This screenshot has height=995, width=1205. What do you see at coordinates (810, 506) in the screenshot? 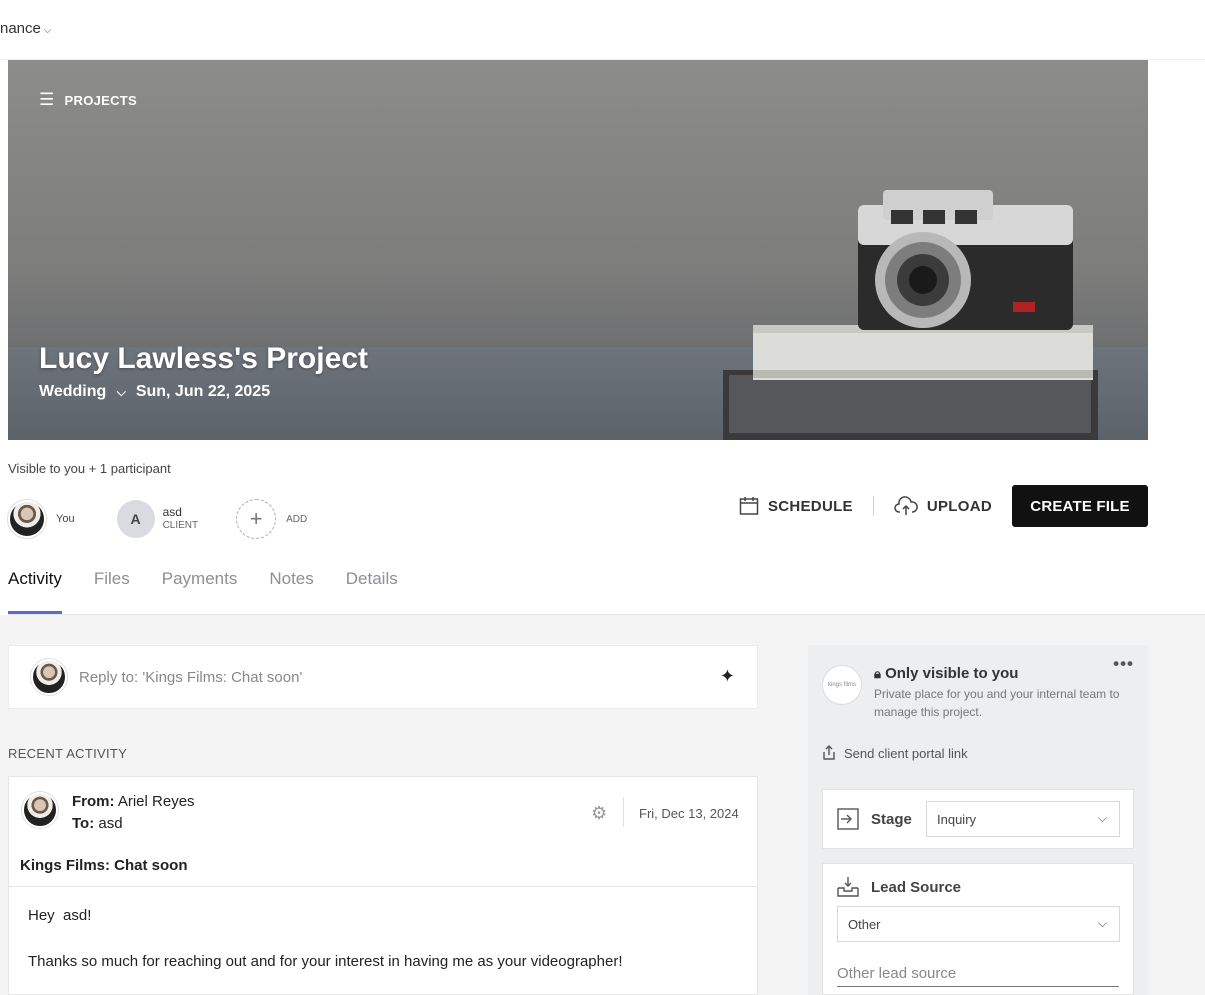
I see `schedule-label: SCHEDULE` at bounding box center [810, 506].